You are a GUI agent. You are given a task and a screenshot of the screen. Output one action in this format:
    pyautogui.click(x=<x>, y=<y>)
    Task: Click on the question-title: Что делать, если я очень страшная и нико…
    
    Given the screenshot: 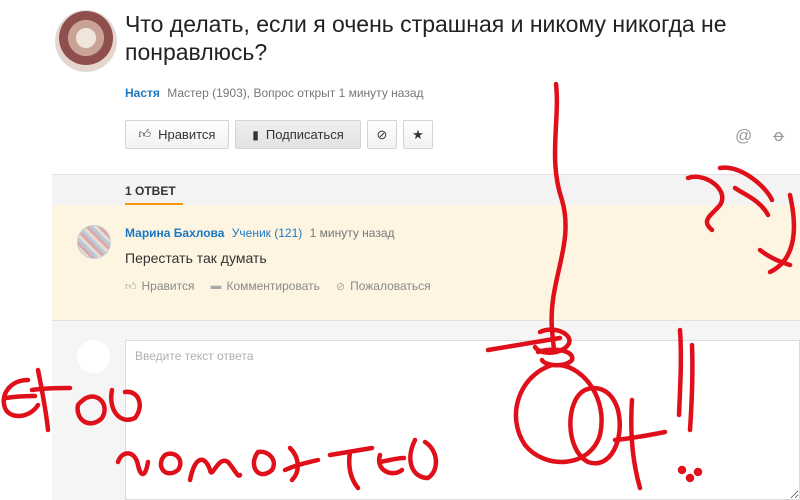 What is the action you would take?
    pyautogui.click(x=426, y=38)
    